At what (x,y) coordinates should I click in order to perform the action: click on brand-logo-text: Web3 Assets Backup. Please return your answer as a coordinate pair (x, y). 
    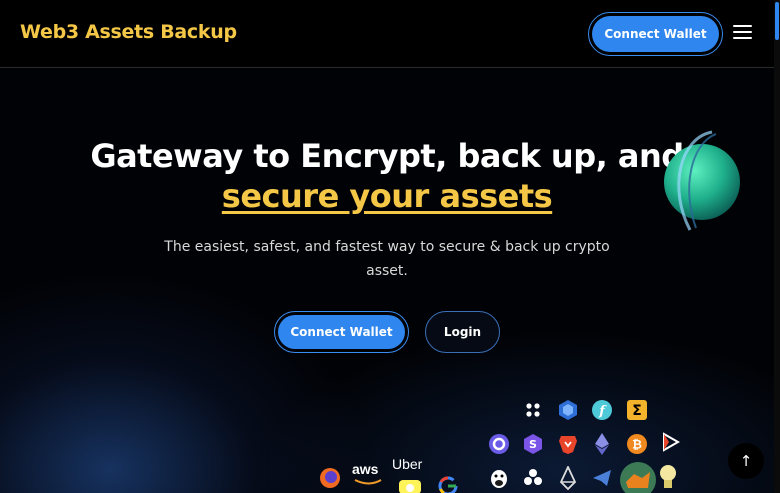
    Looking at the image, I should click on (128, 32).